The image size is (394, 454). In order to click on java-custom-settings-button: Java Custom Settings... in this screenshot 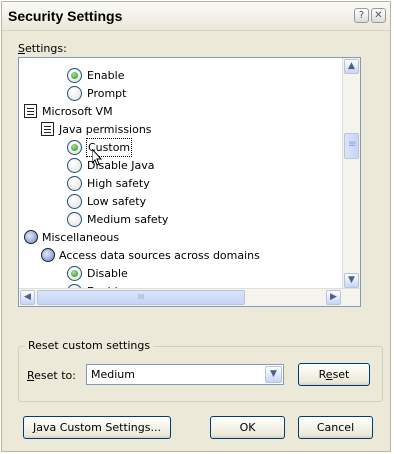, I will do `click(97, 427)`.